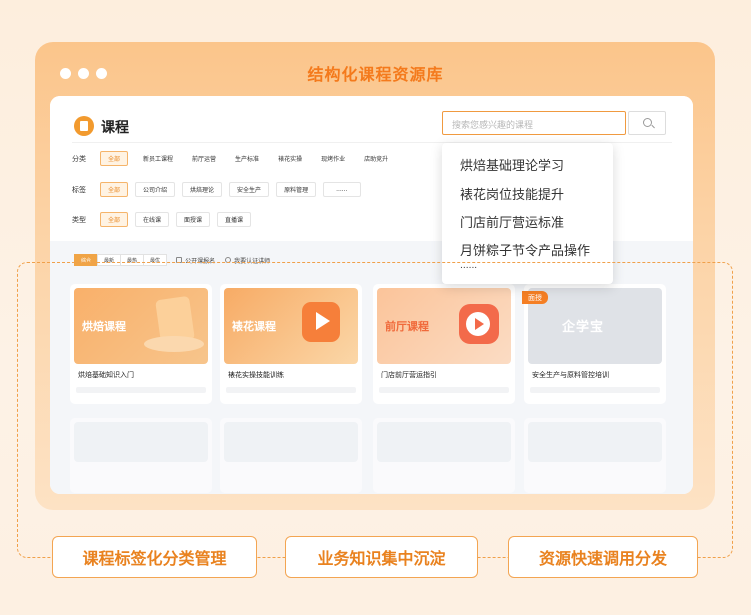 This screenshot has height=615, width=751. I want to click on chip: 在线课, so click(152, 219).